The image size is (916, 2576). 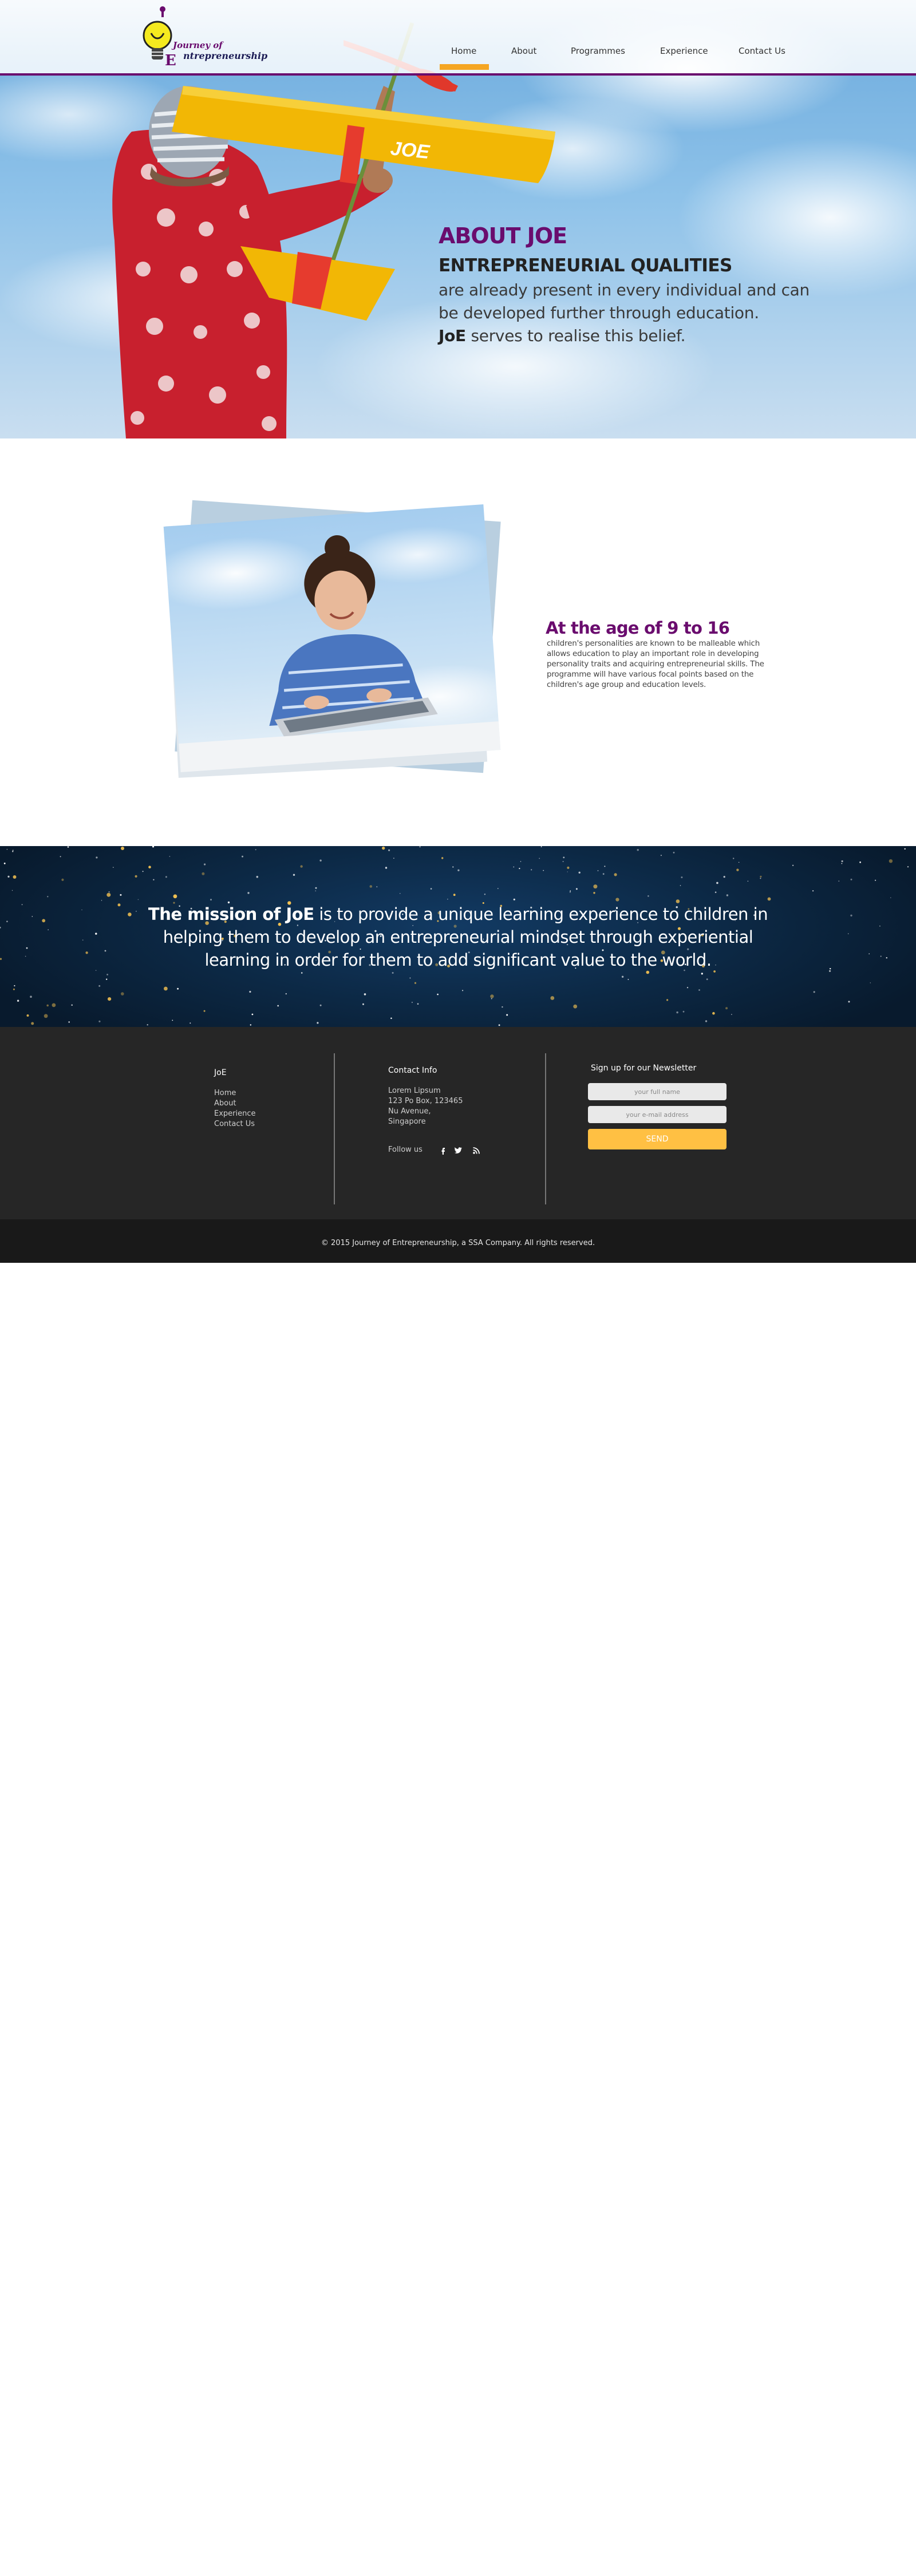 What do you see at coordinates (225, 1093) in the screenshot?
I see `footer-link-home: Home` at bounding box center [225, 1093].